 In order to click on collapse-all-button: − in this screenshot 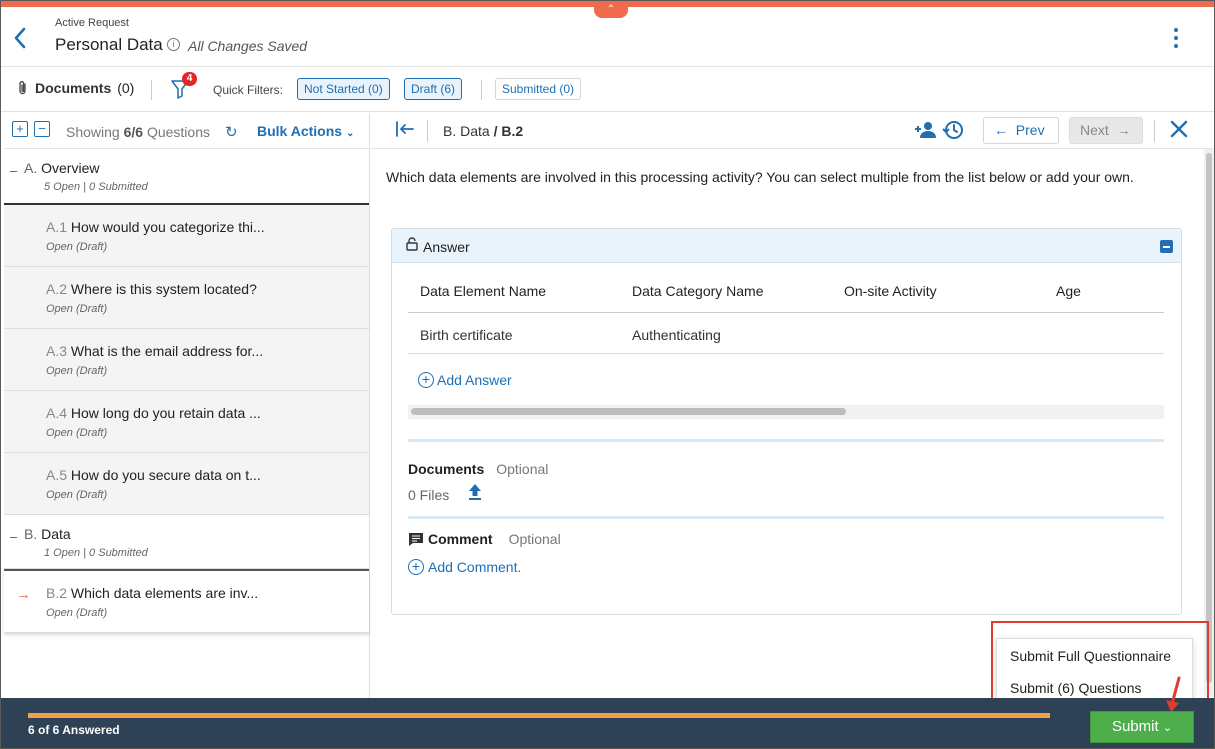, I will do `click(42, 129)`.